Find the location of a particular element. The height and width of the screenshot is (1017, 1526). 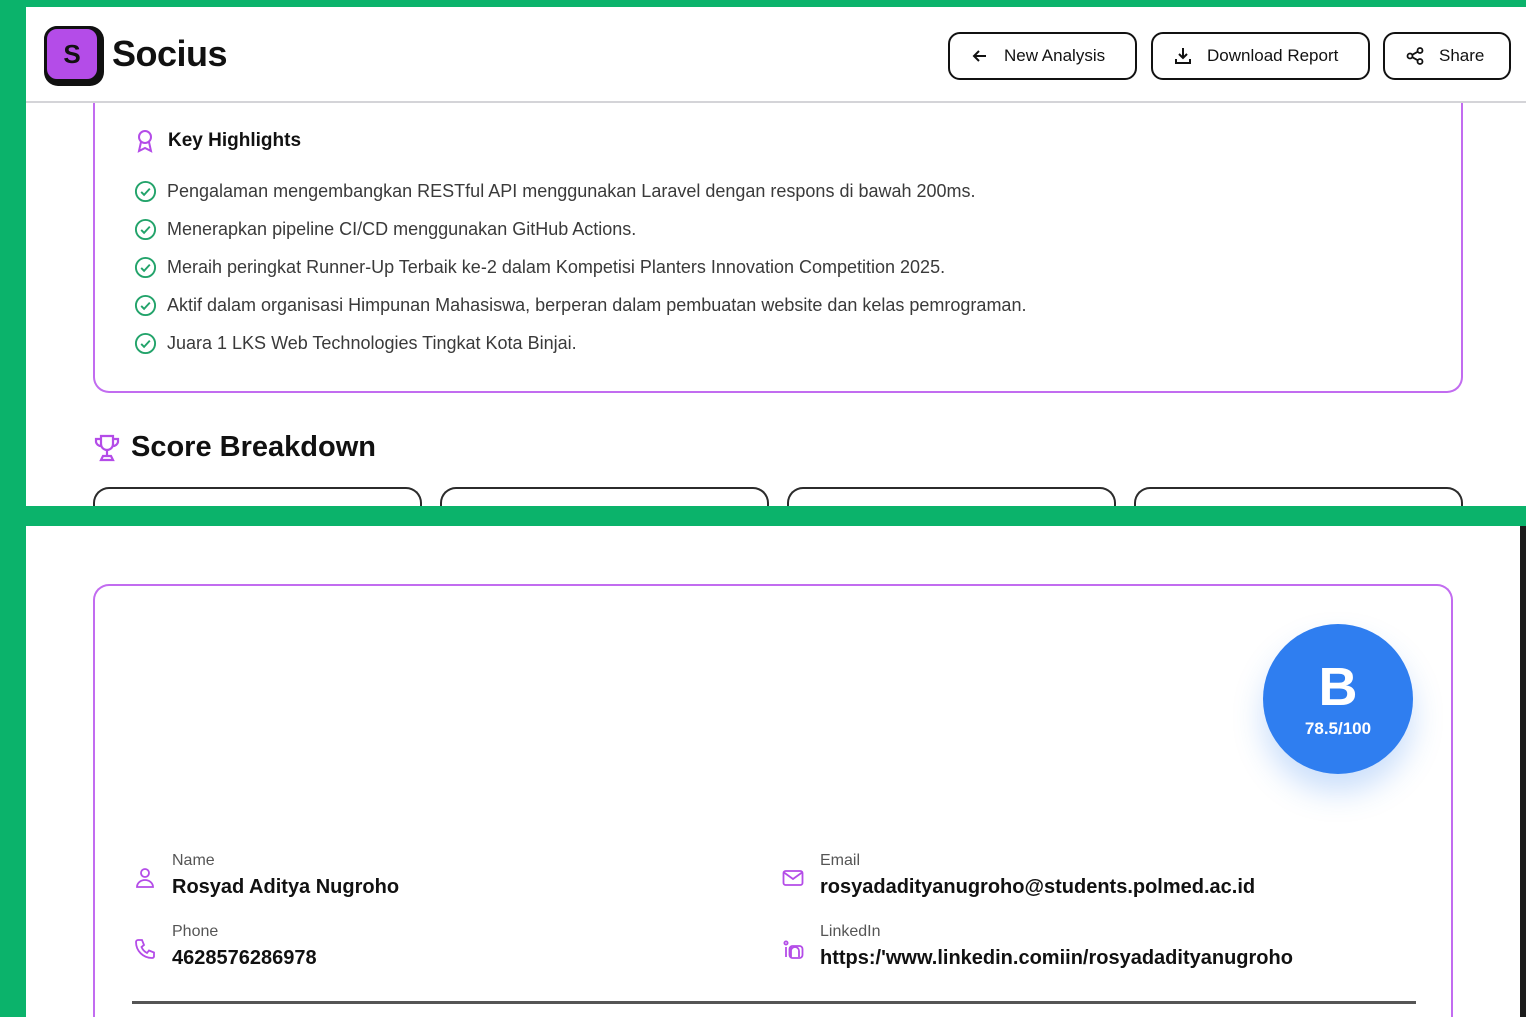

divider is located at coordinates (774, 1002).